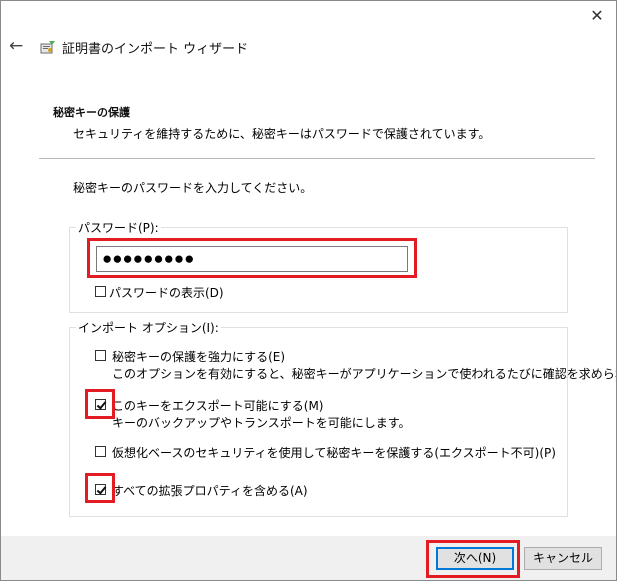 This screenshot has width=617, height=581. I want to click on cancel-button: キャンセル, so click(563, 558).